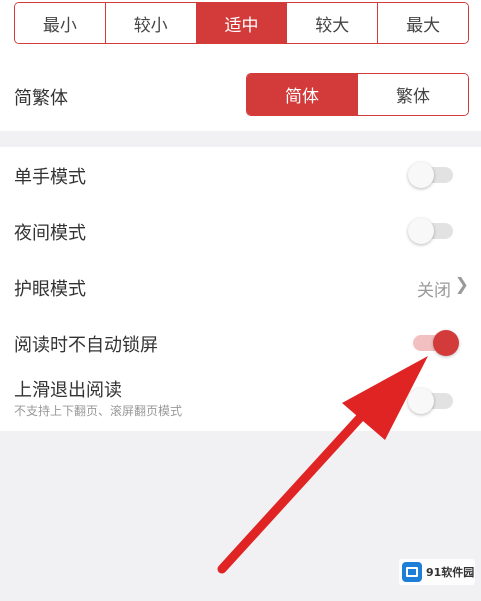 The image size is (481, 601). I want to click on watermark: 91软件园, so click(437, 572).